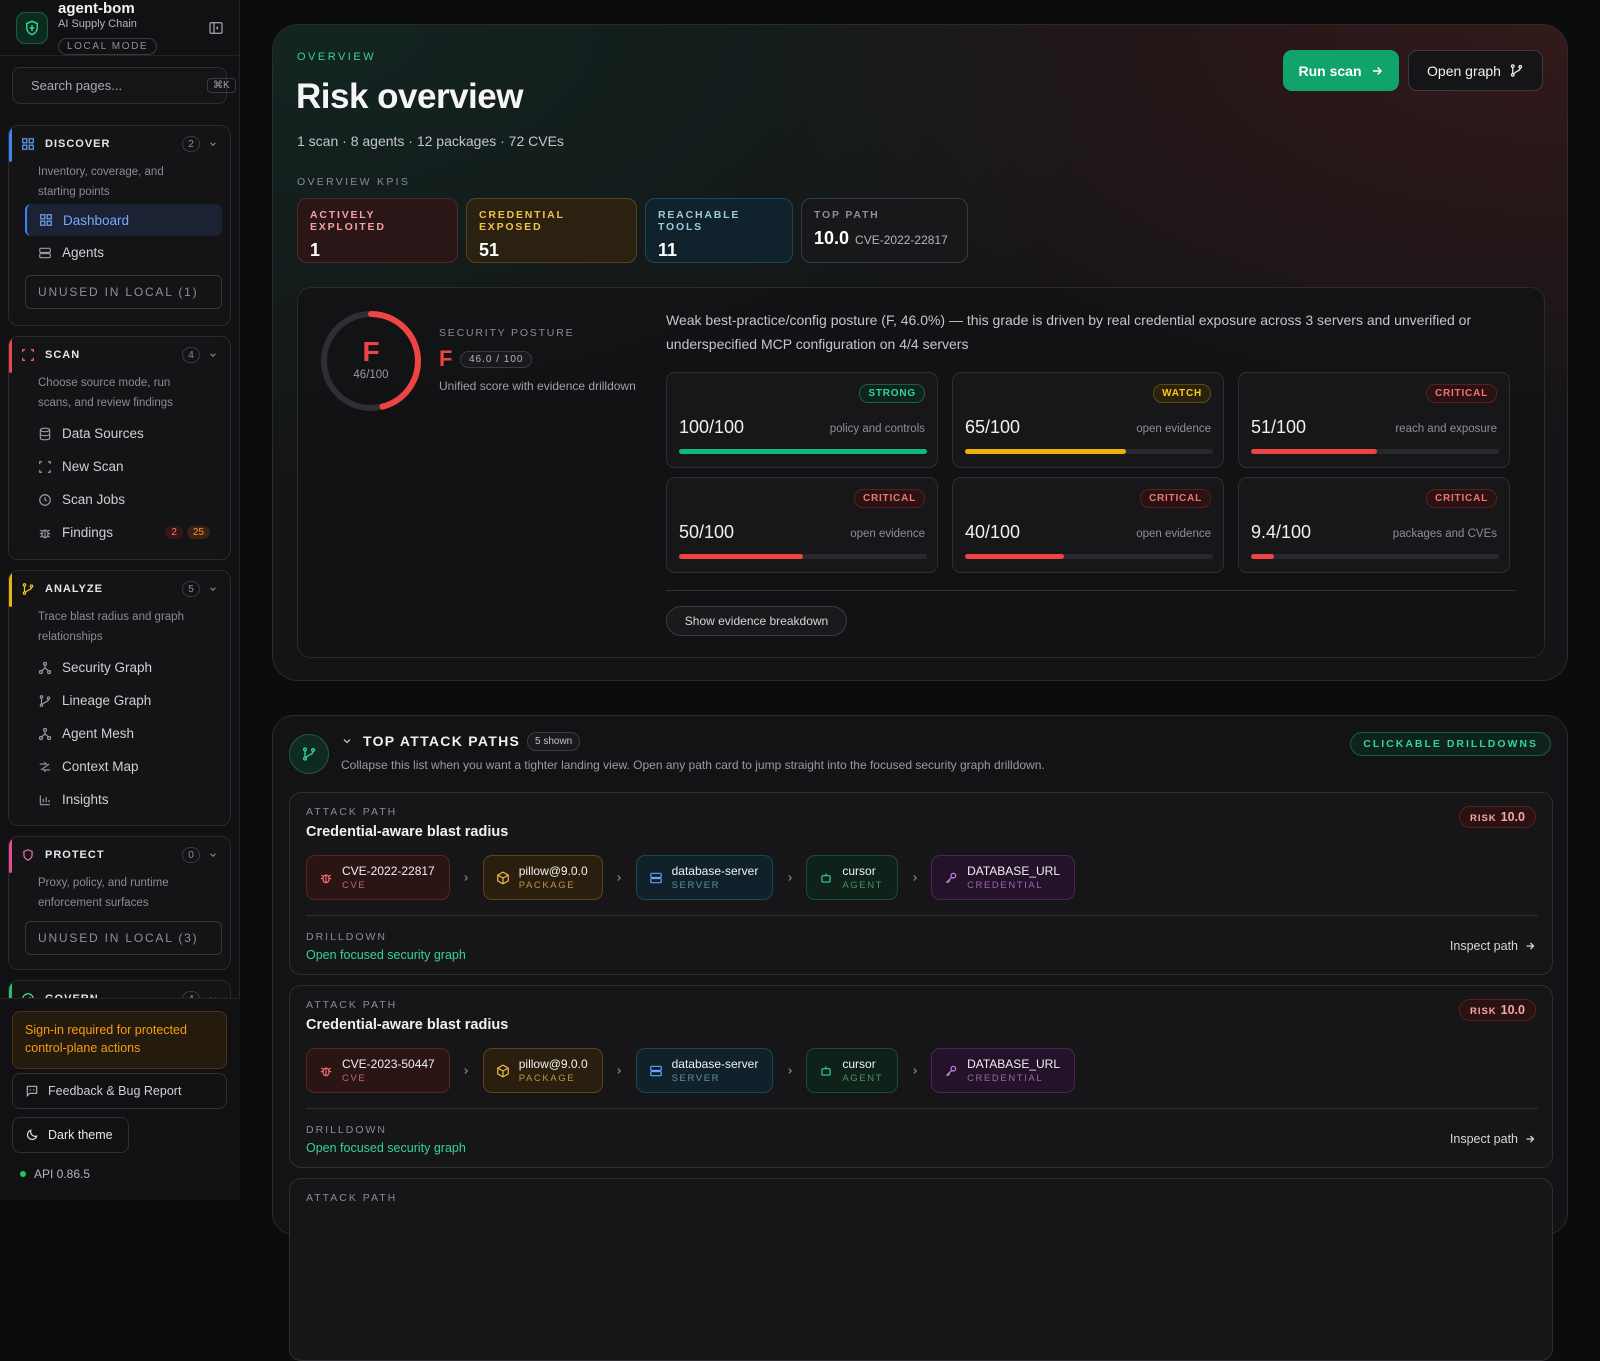  I want to click on run-scan-button: Run scan, so click(1341, 70).